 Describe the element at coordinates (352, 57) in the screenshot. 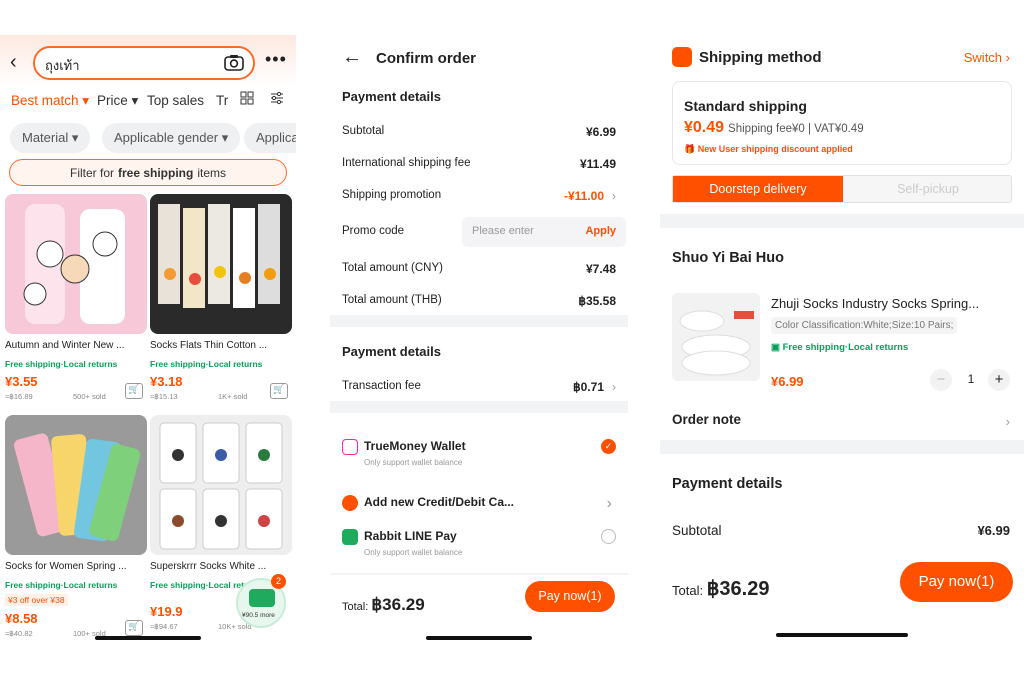

I see `back-arrow-icon: ←` at that location.